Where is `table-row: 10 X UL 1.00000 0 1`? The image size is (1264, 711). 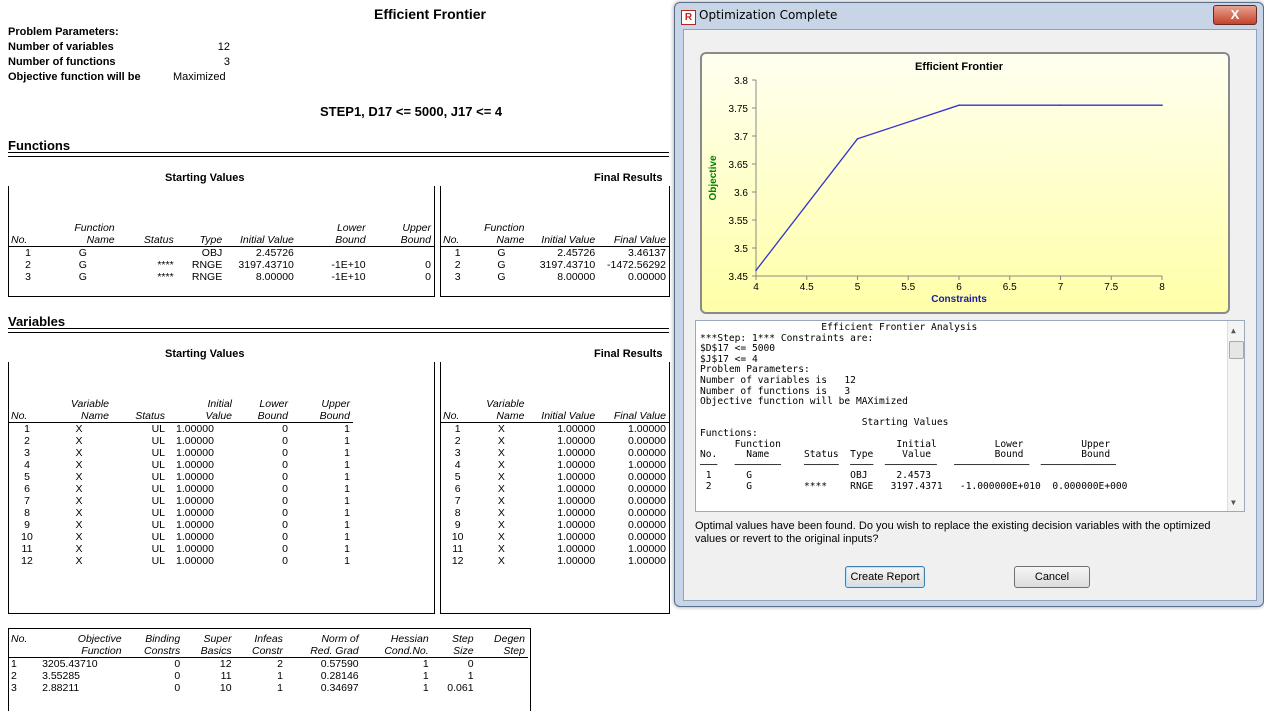 table-row: 10 X UL 1.00000 0 1 is located at coordinates (180, 537).